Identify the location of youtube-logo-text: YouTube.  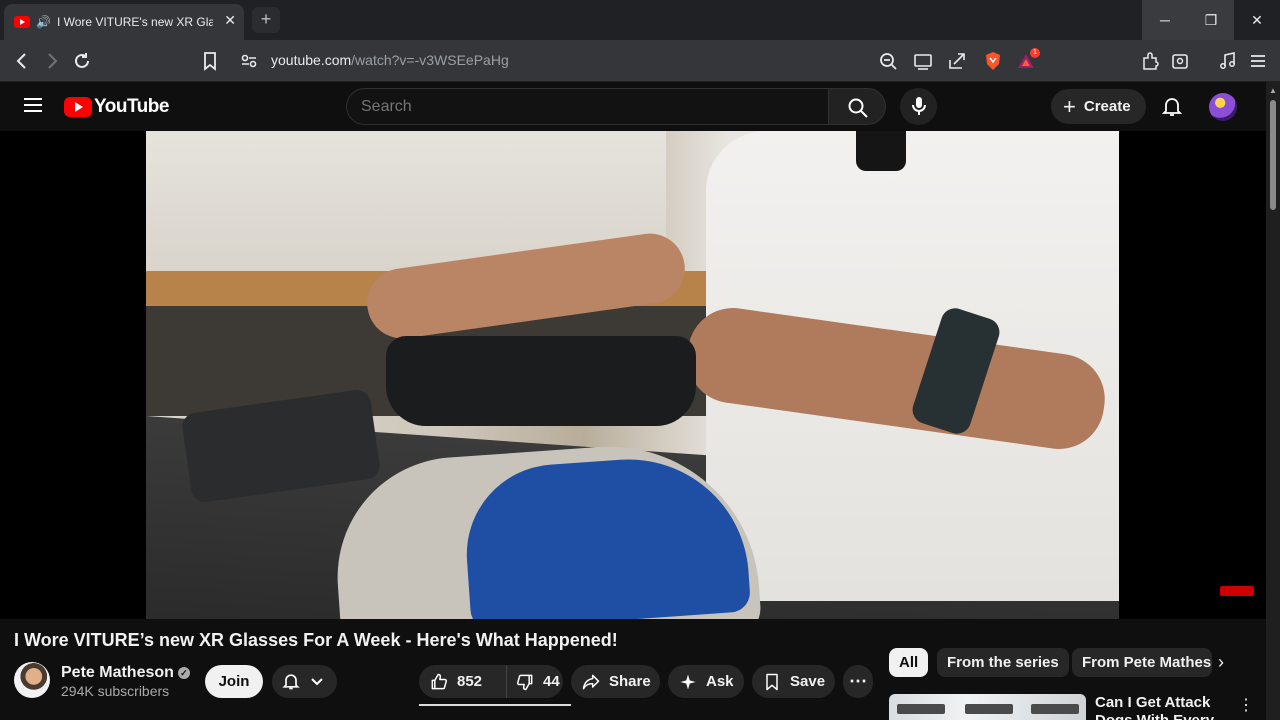
(131, 106).